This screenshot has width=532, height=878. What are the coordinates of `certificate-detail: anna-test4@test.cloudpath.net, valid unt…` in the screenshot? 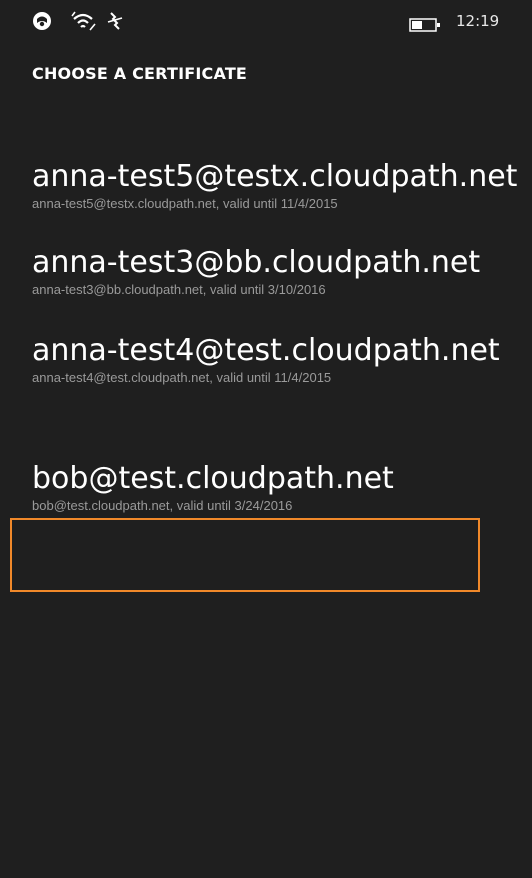 It's located at (182, 377).